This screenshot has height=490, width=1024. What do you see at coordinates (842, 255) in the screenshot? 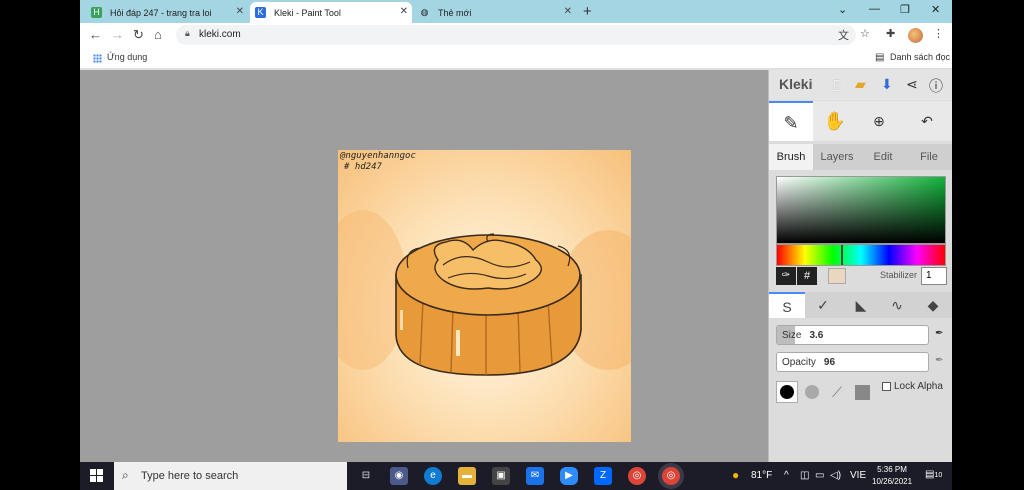
I see `hue-marker` at bounding box center [842, 255].